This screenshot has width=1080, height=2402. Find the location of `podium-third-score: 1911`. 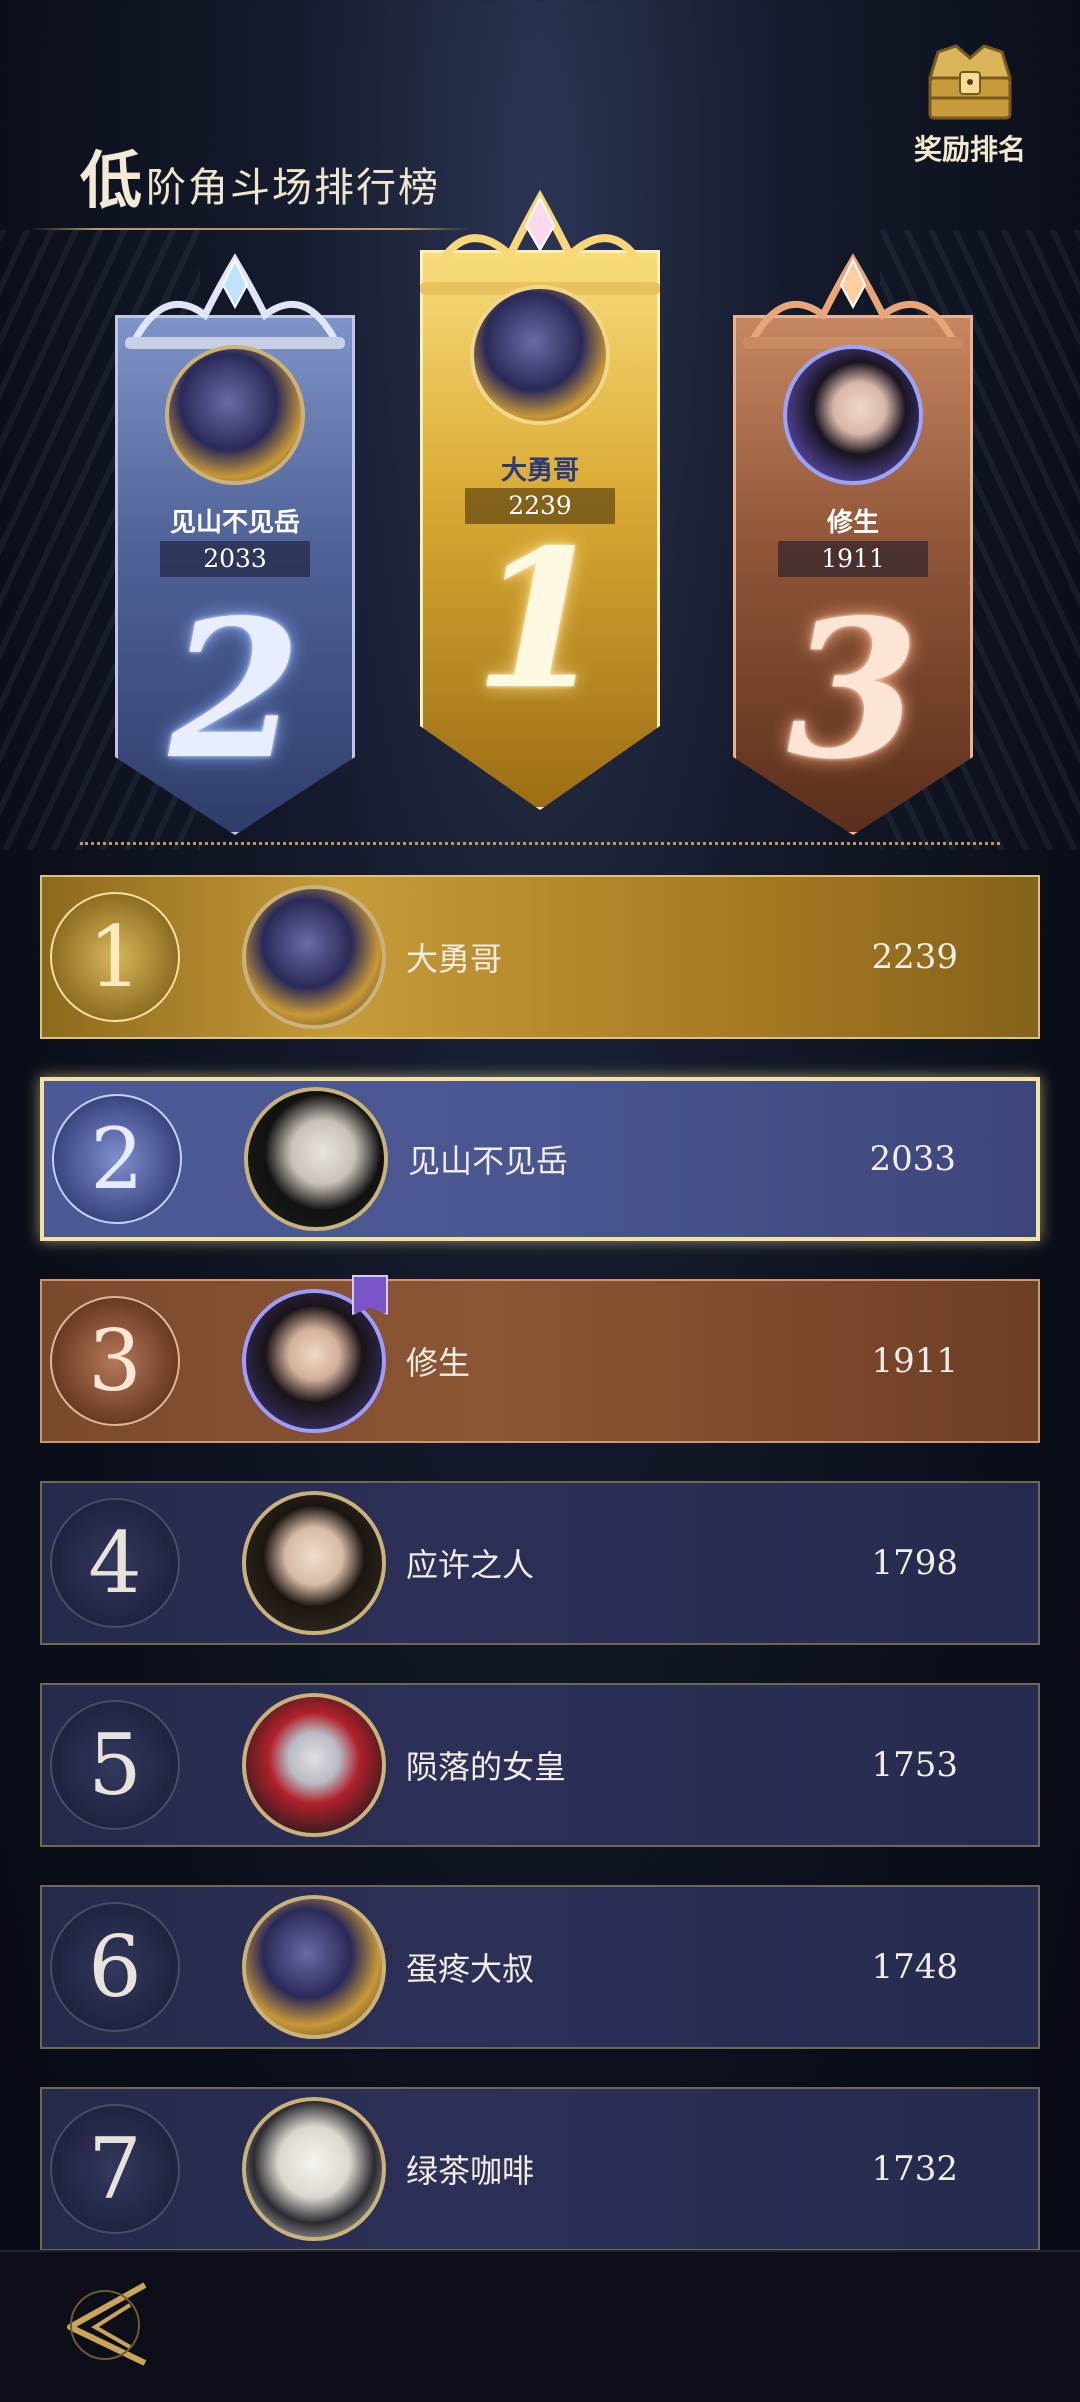

podium-third-score: 1911 is located at coordinates (853, 559).